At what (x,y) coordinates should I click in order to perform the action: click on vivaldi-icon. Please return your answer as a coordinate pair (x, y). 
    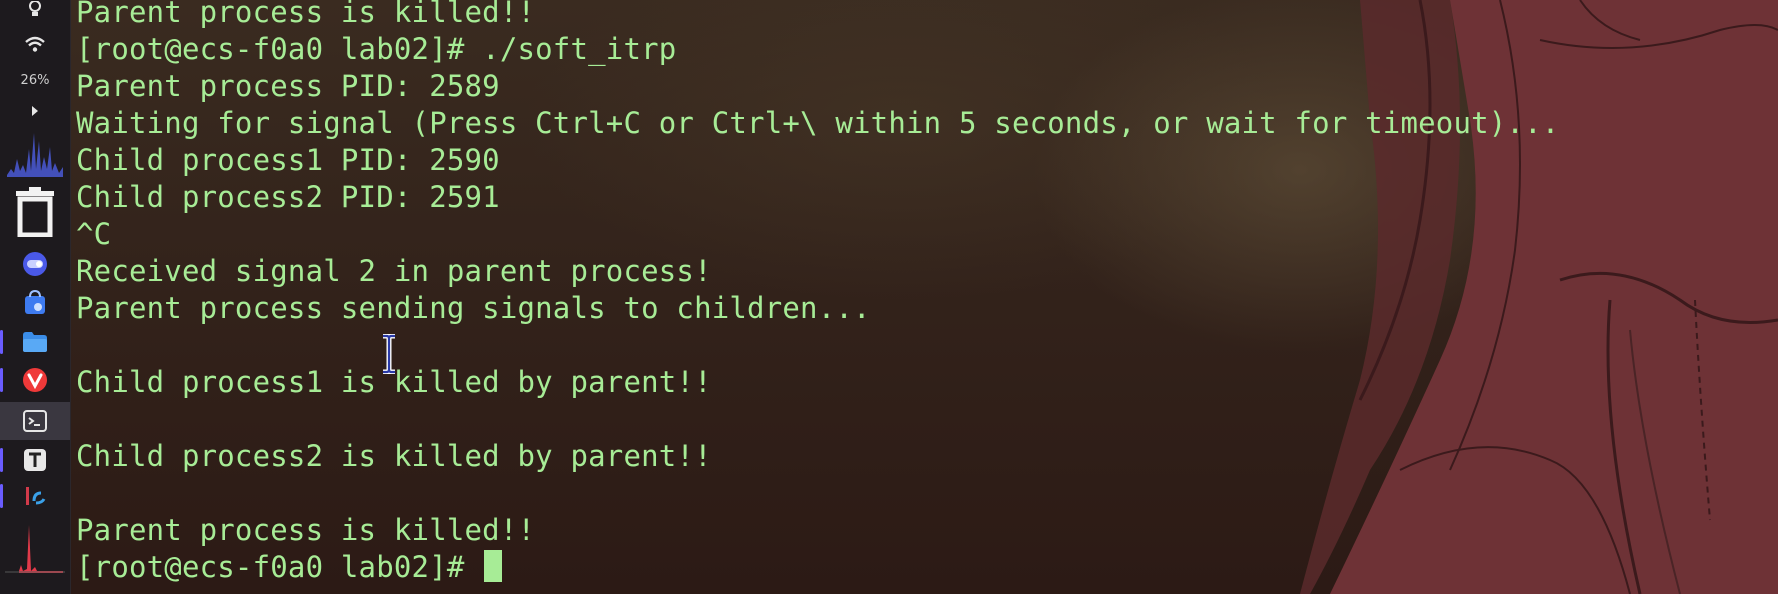
    Looking at the image, I should click on (35, 380).